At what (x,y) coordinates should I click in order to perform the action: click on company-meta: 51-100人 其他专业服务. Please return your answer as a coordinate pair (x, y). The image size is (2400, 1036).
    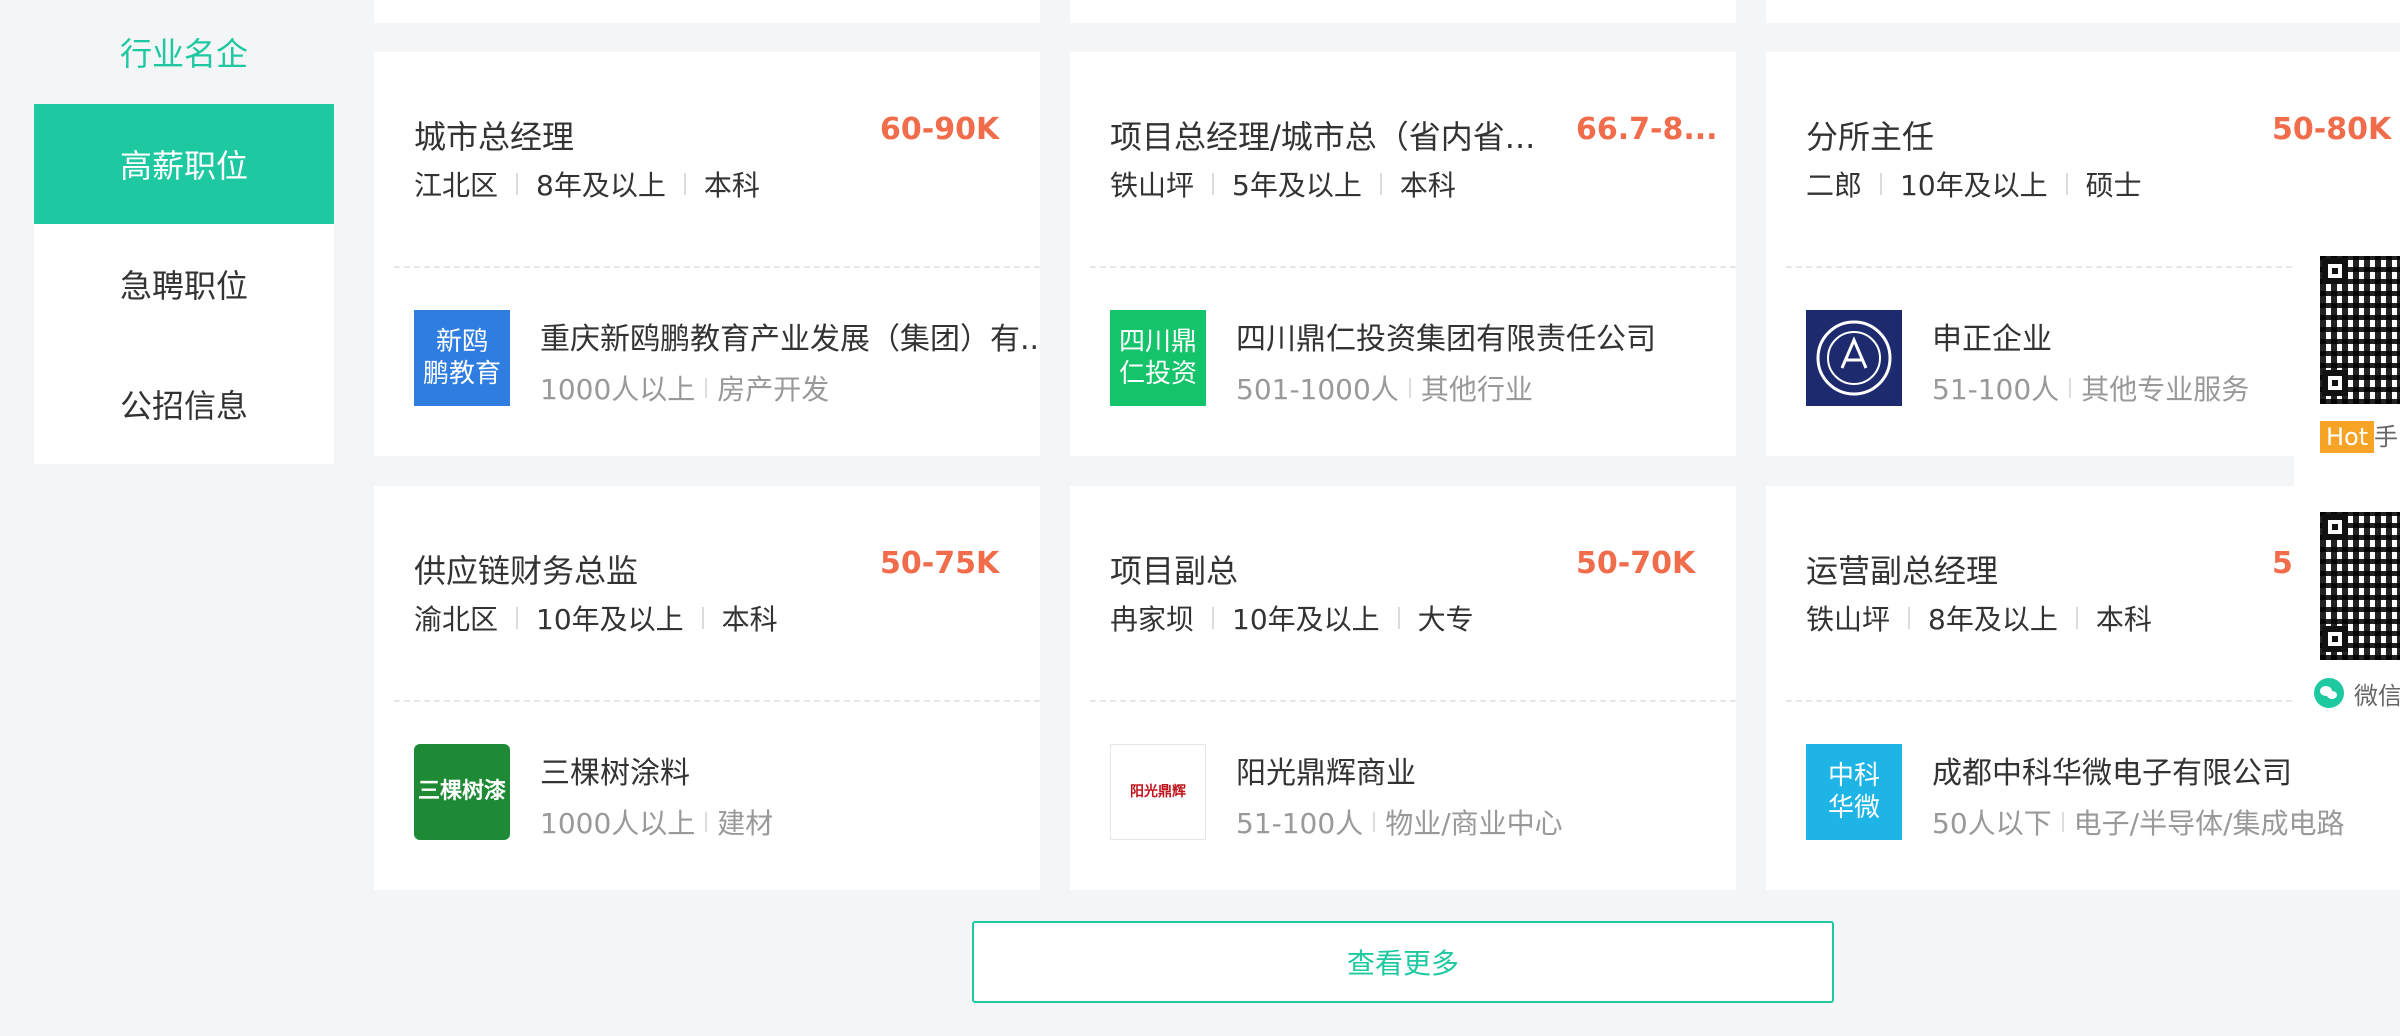
    Looking at the image, I should click on (2090, 388).